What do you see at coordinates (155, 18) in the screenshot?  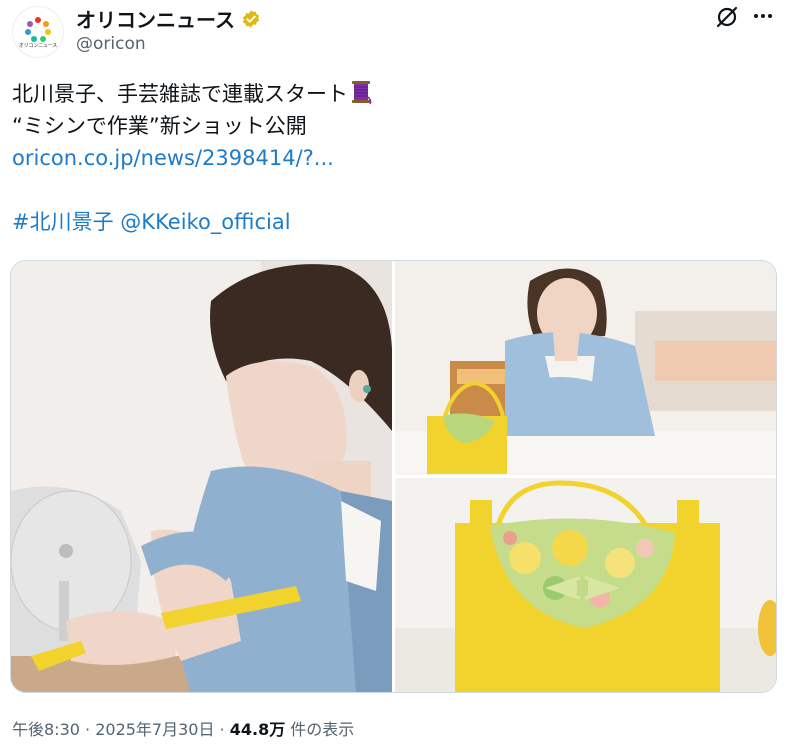 I see `account-name: オリコンニュース` at bounding box center [155, 18].